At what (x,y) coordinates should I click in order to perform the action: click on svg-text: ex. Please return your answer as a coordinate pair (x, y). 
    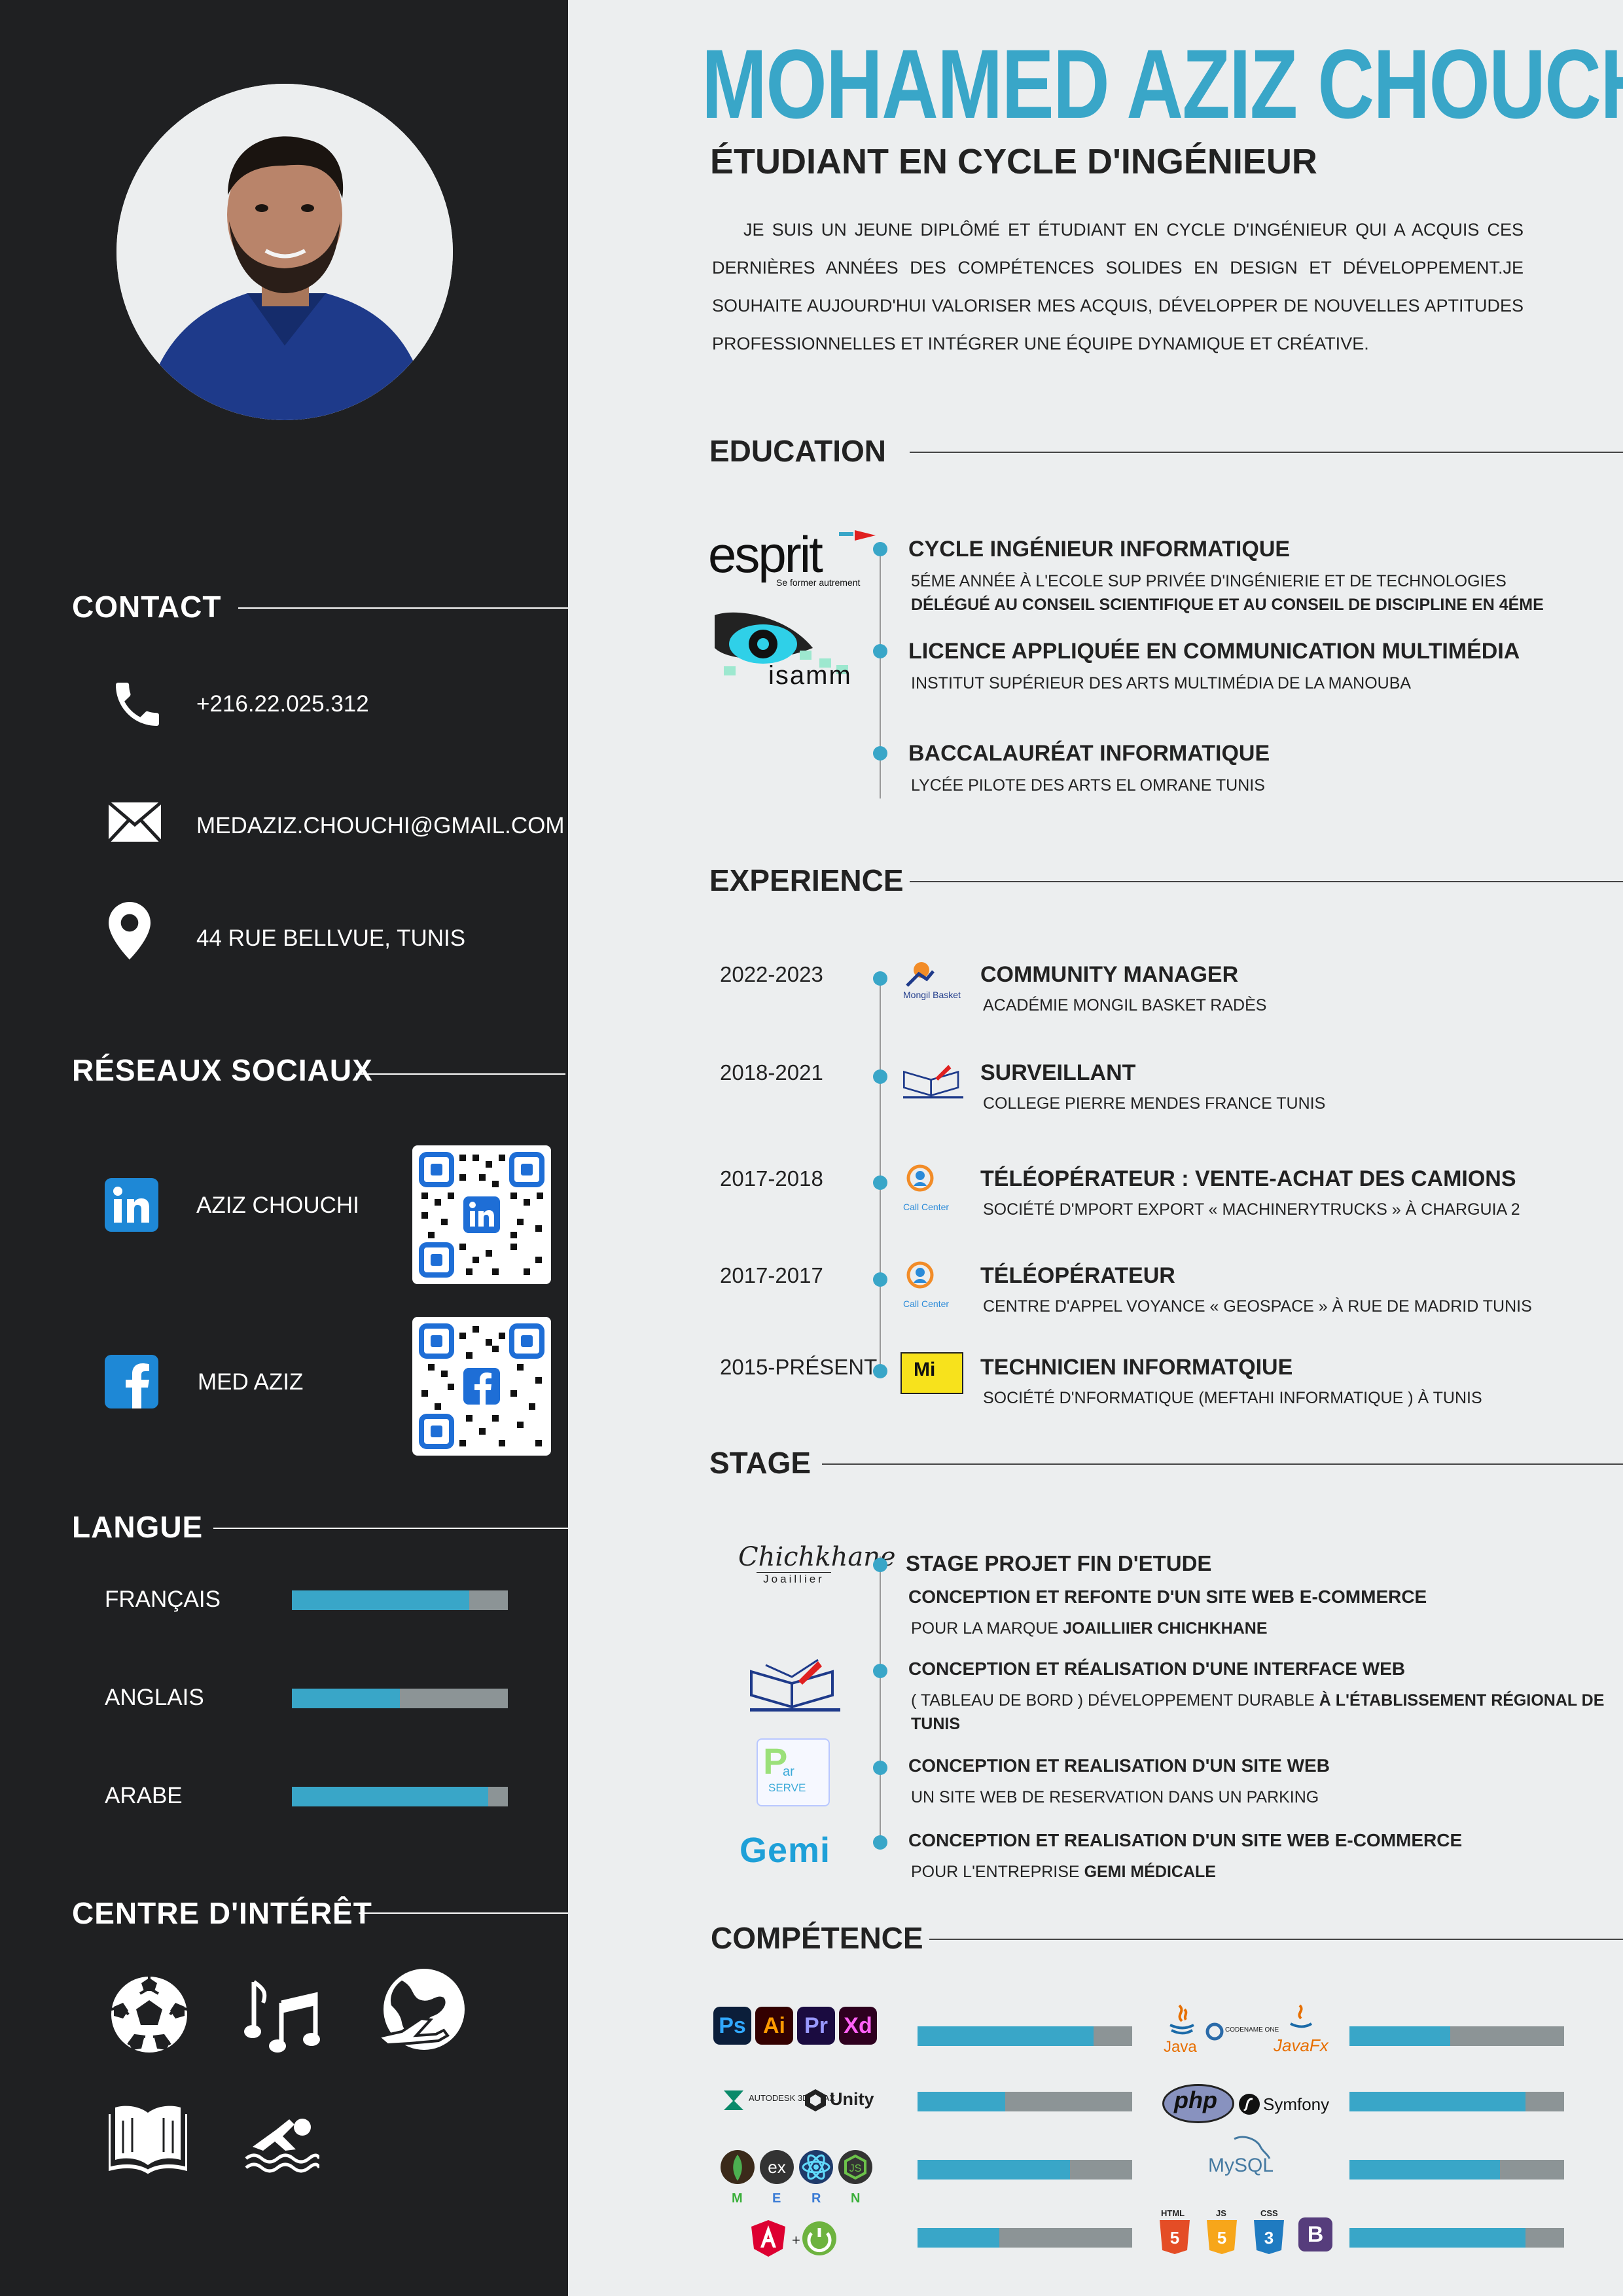
    Looking at the image, I should click on (776, 2167).